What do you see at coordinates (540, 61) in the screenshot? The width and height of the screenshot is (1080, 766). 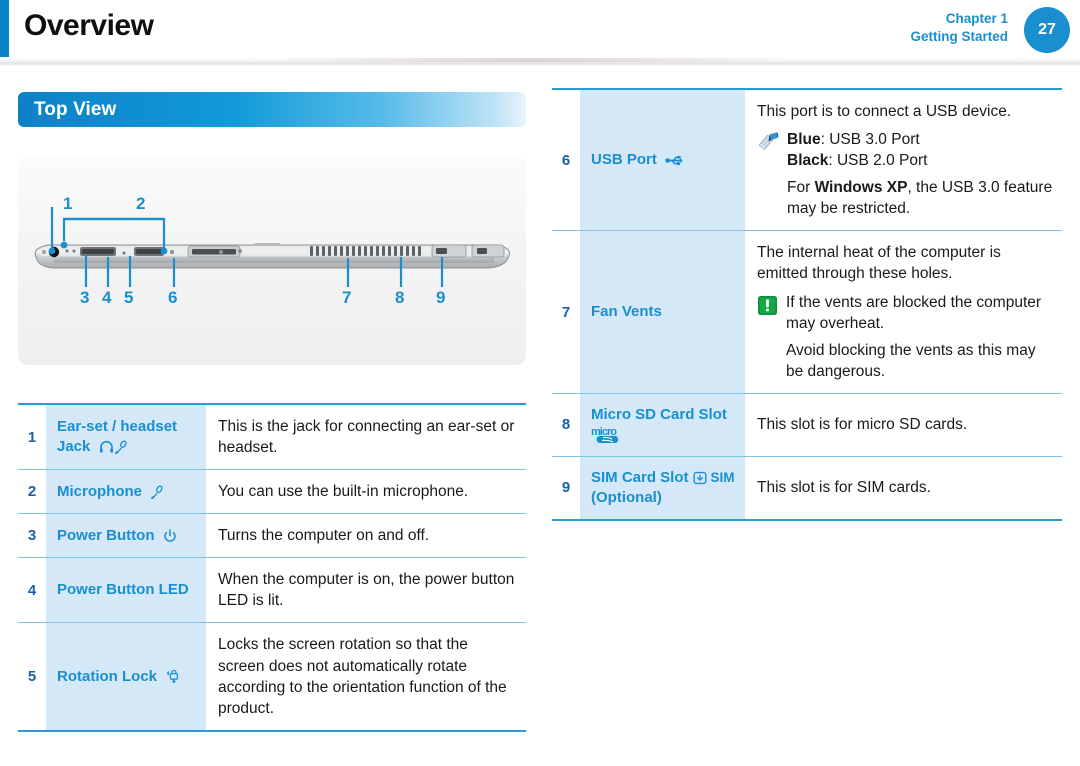 I see `header-divider` at bounding box center [540, 61].